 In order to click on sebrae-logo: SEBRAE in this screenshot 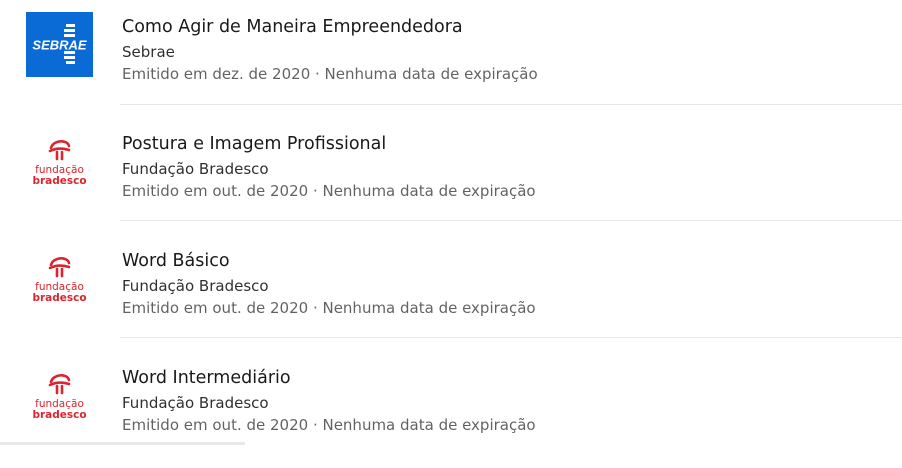, I will do `click(59, 44)`.